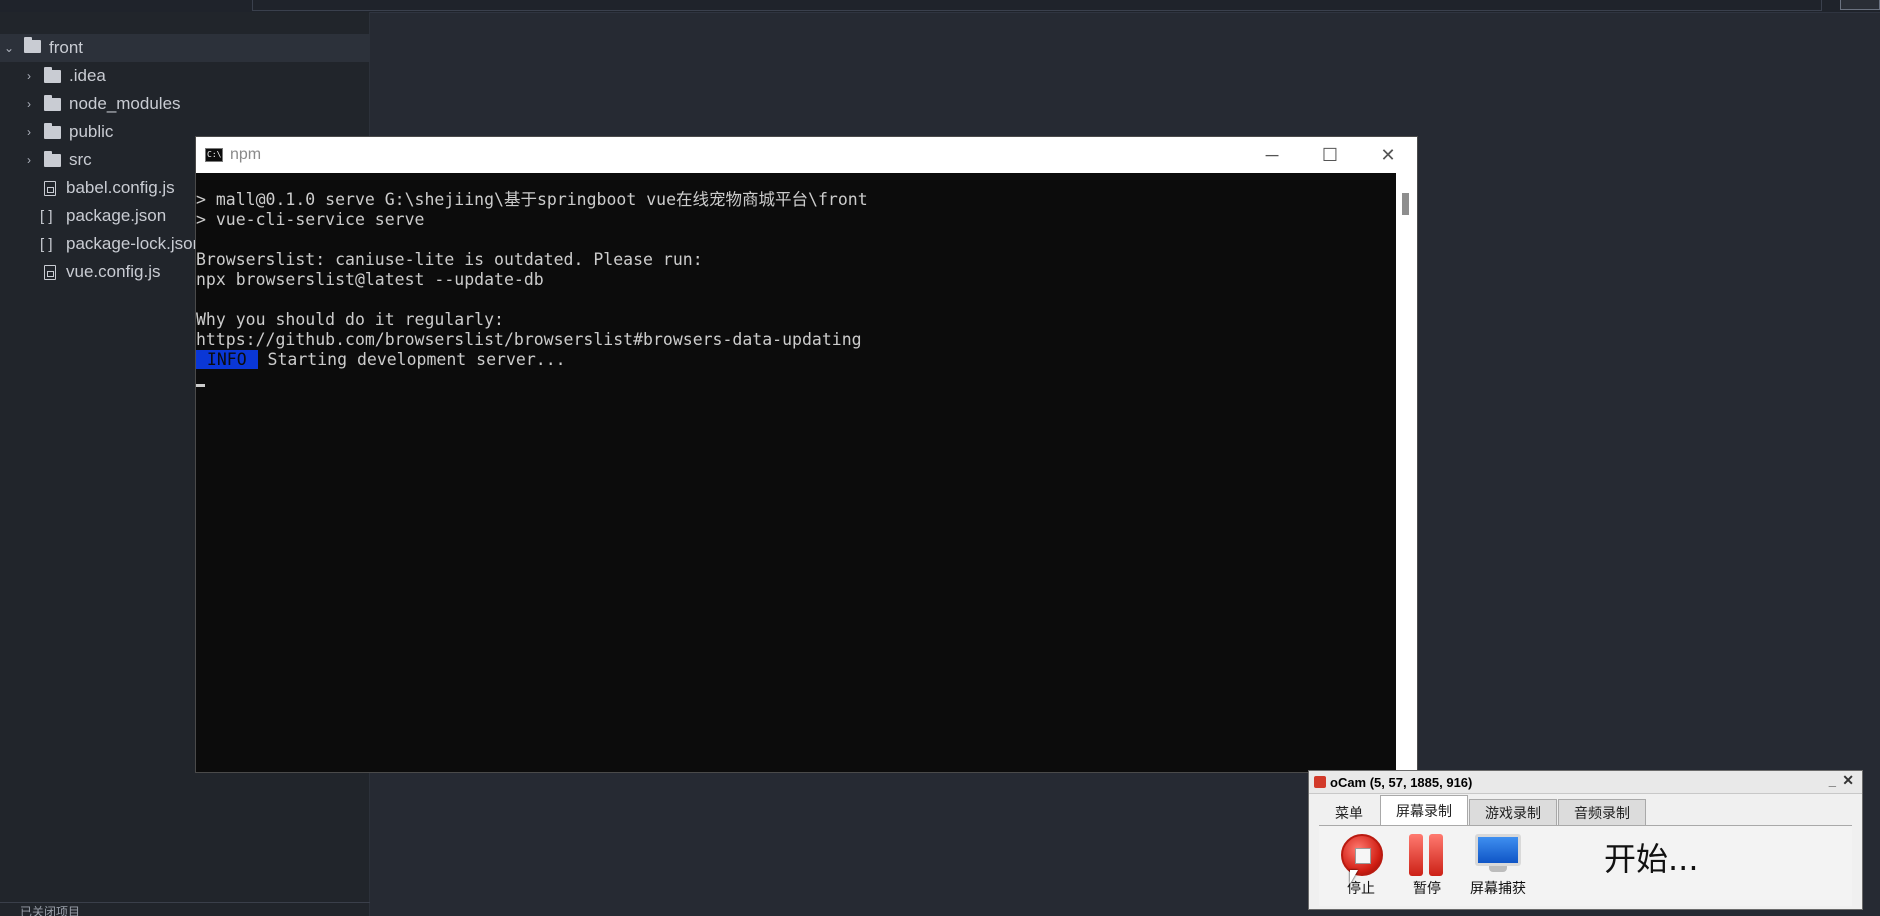 This screenshot has width=1880, height=916. Describe the element at coordinates (125, 103) in the screenshot. I see `tree-item-label: node_modules` at that location.